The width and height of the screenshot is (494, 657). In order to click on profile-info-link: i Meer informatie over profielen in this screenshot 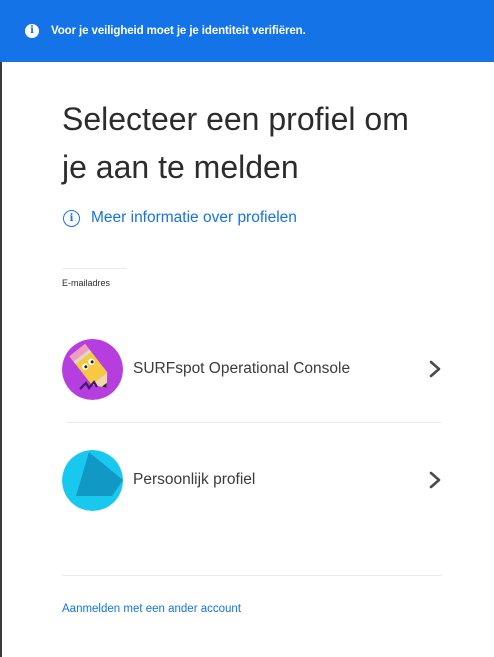, I will do `click(180, 218)`.